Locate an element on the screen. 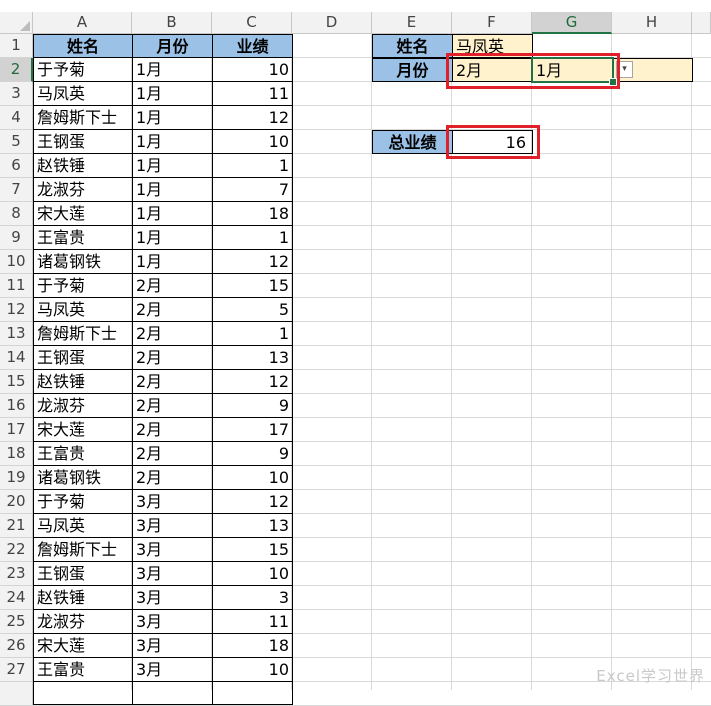  row-header-2: 2 is located at coordinates (16, 70).